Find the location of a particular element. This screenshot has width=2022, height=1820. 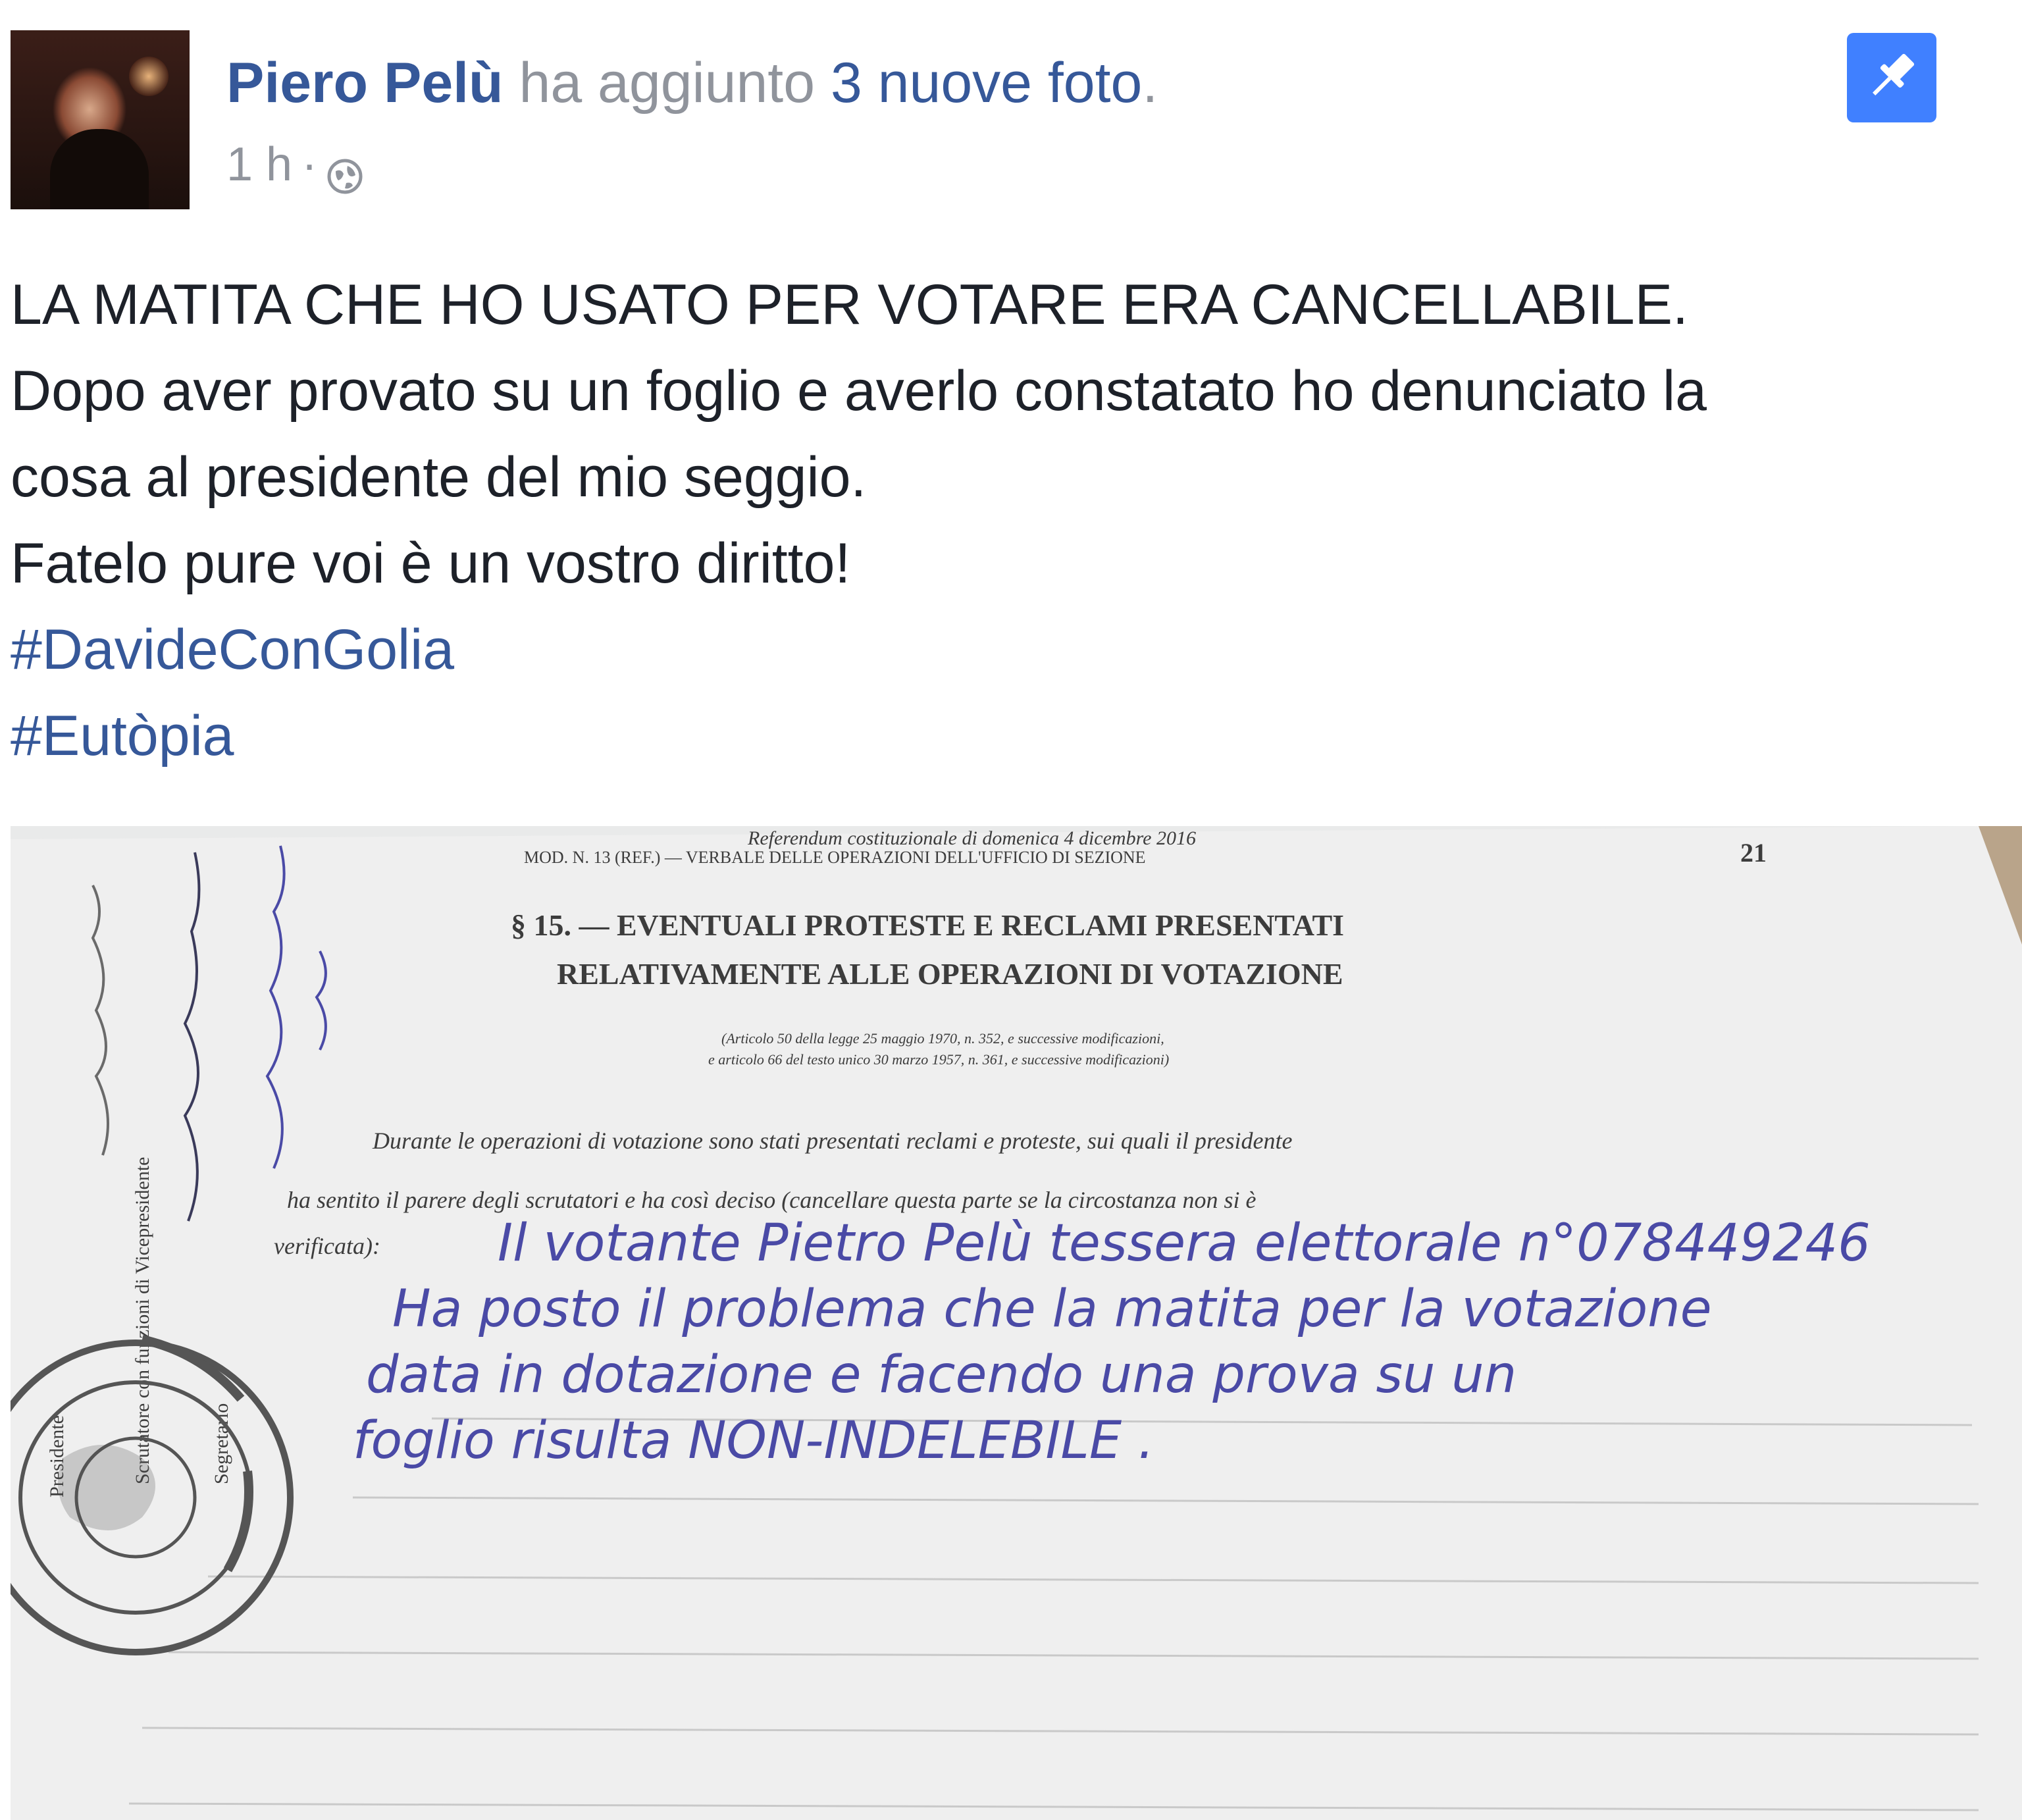

globe-icon is located at coordinates (344, 170).